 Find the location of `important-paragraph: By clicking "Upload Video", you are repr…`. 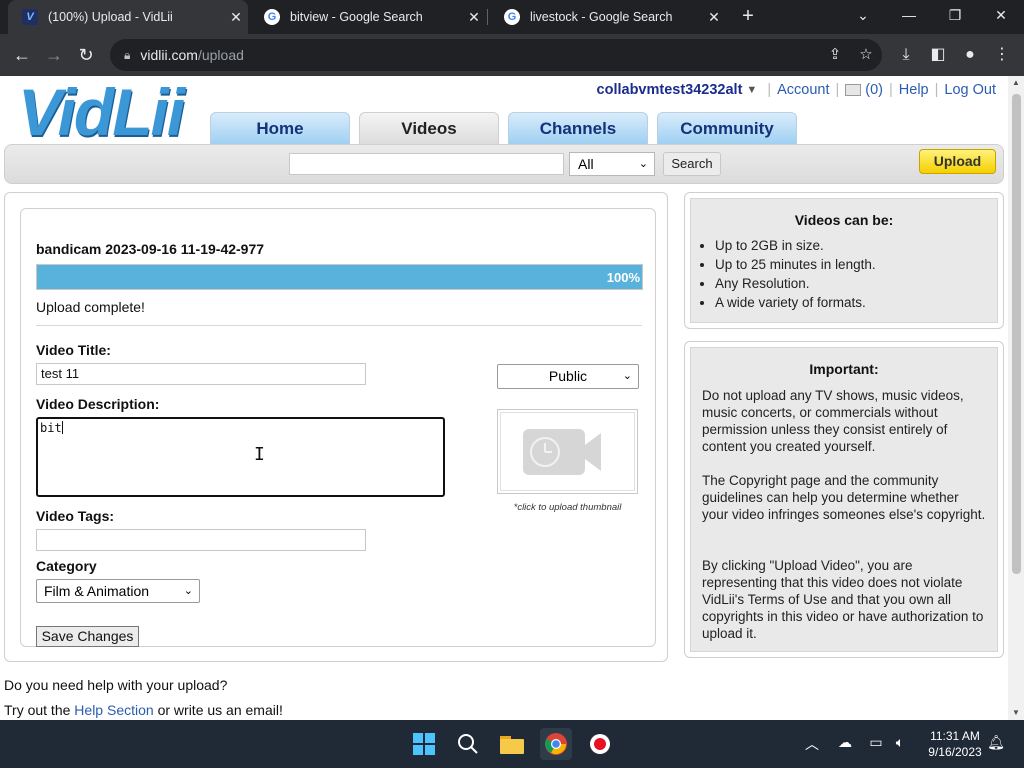

important-paragraph: By clicking "Upload Video", you are repr… is located at coordinates (843, 599).